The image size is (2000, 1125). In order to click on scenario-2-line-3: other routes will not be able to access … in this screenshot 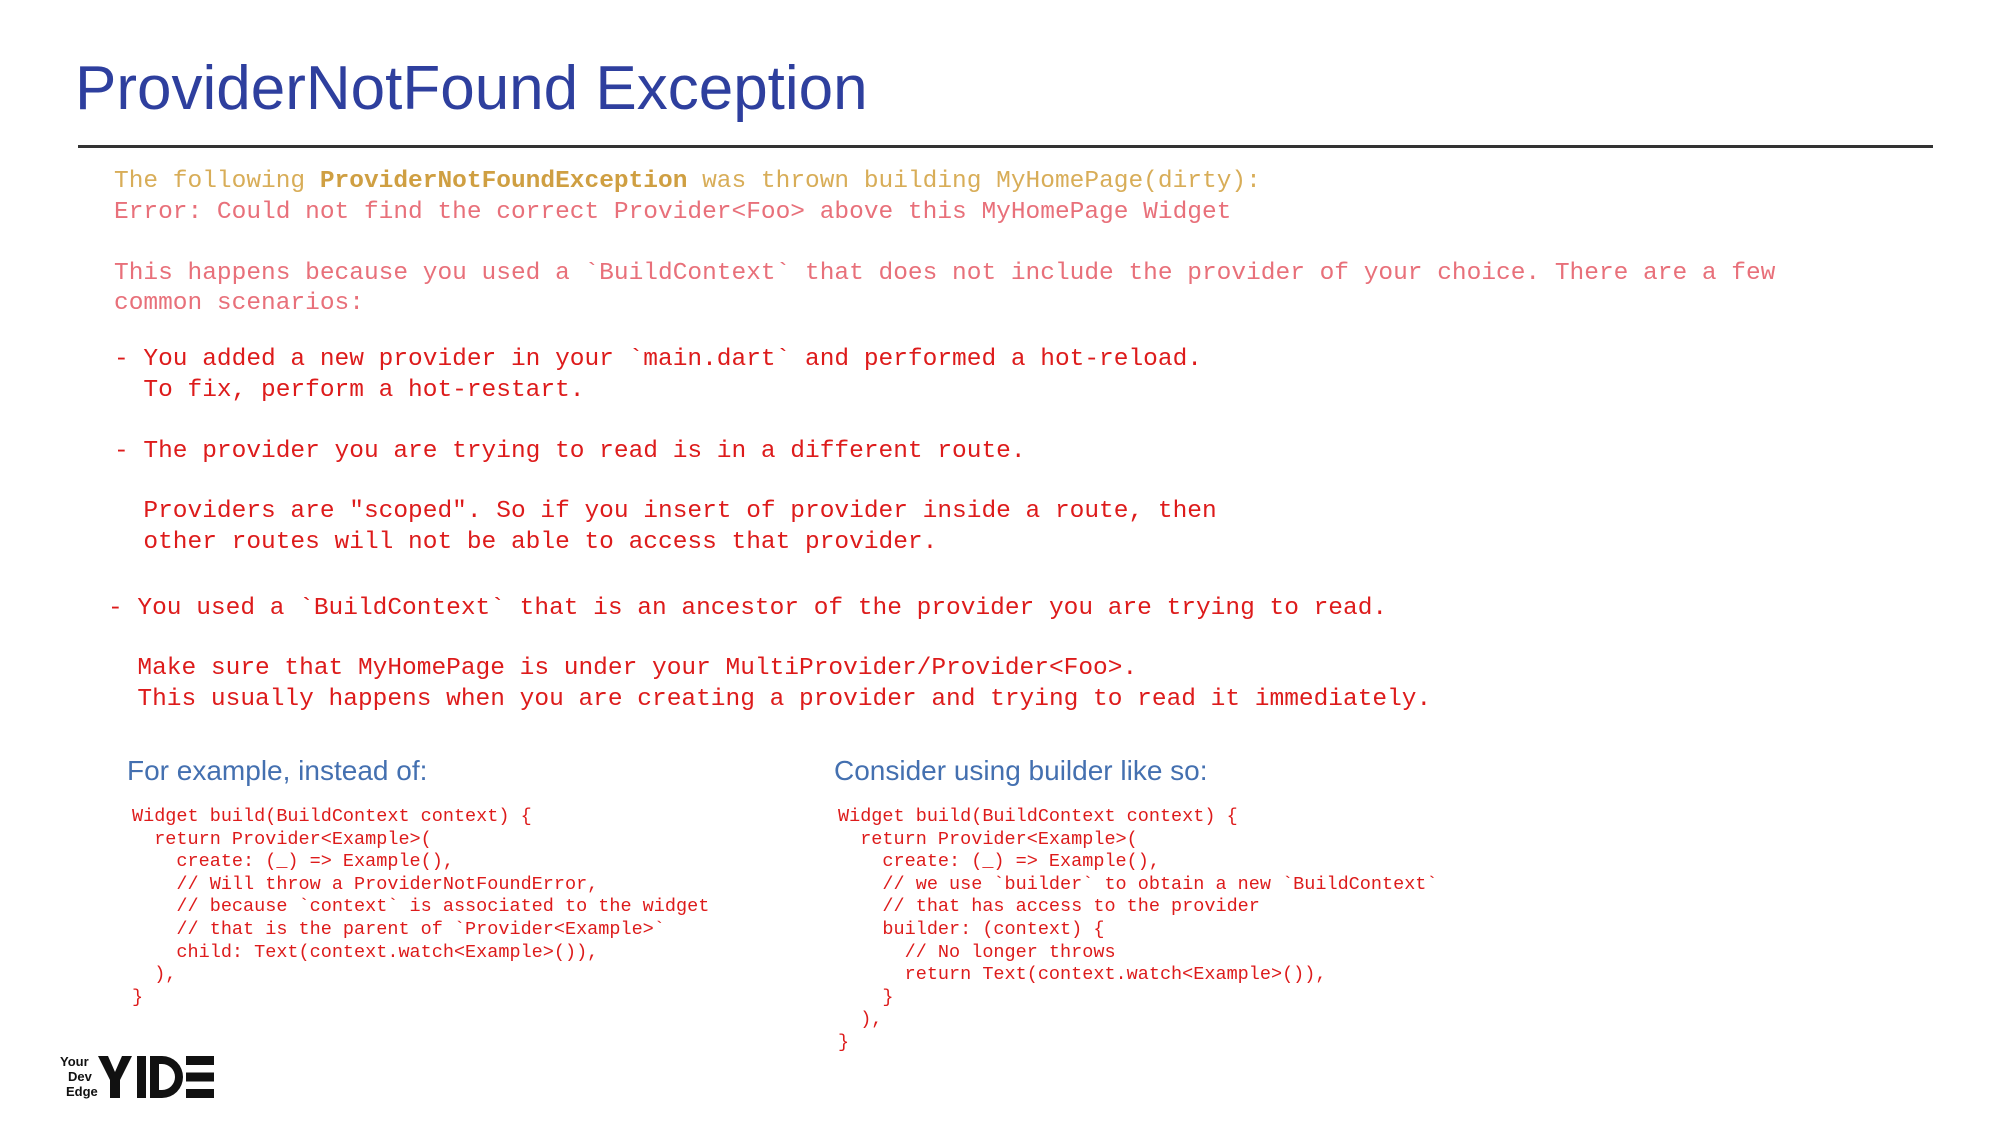, I will do `click(526, 542)`.